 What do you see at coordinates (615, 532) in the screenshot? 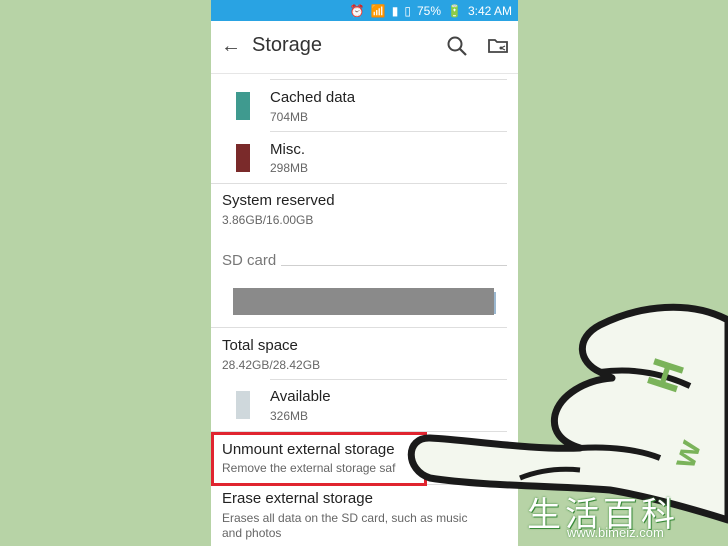
I see `watermark-url: www.bimeiz.com` at bounding box center [615, 532].